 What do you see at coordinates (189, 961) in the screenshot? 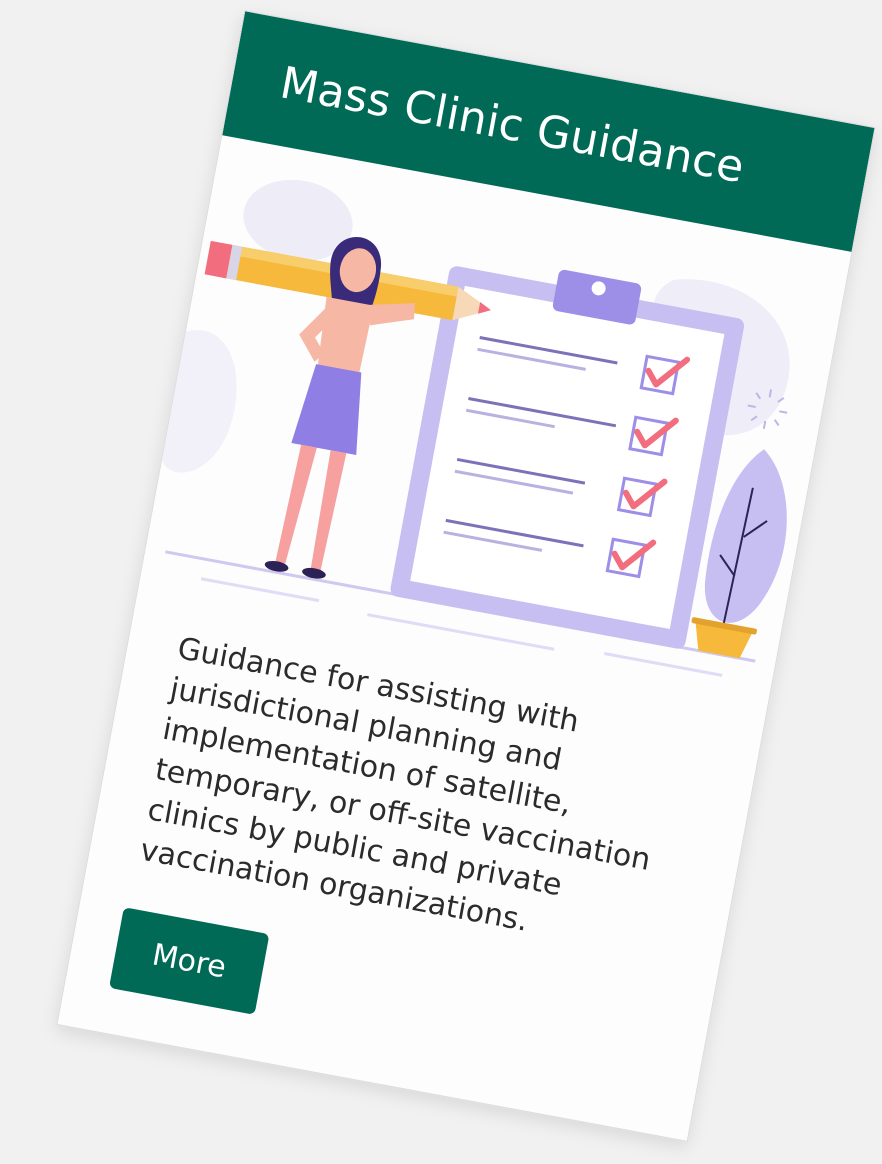
I see `more-button: More` at bounding box center [189, 961].